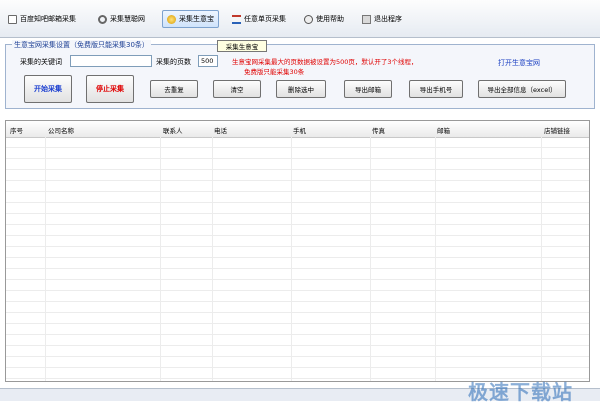 This screenshot has height=405, width=600. I want to click on pages-label: 采集的页数, so click(173, 62).